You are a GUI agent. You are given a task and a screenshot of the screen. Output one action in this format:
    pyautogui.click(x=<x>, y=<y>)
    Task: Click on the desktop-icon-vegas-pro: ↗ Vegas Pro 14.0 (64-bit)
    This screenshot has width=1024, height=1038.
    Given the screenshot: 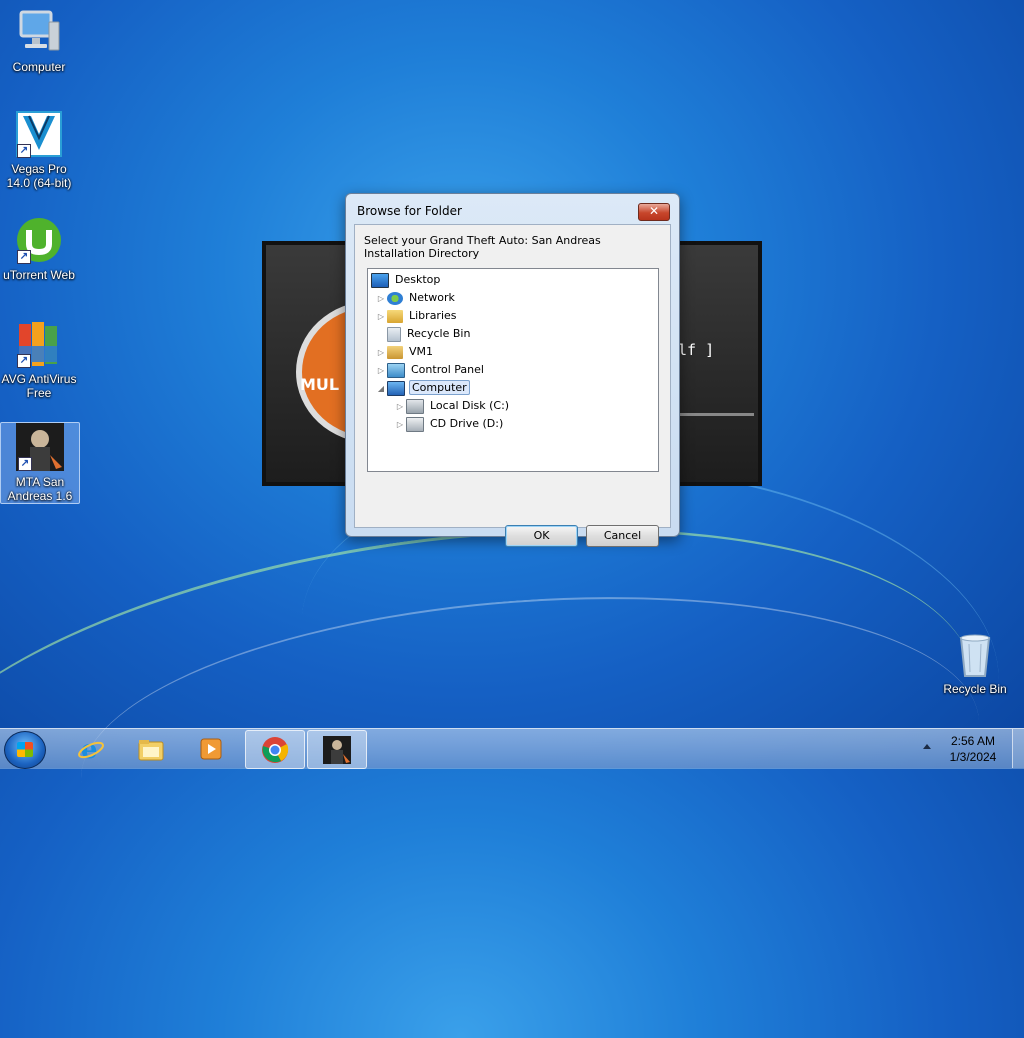 What is the action you would take?
    pyautogui.click(x=39, y=150)
    